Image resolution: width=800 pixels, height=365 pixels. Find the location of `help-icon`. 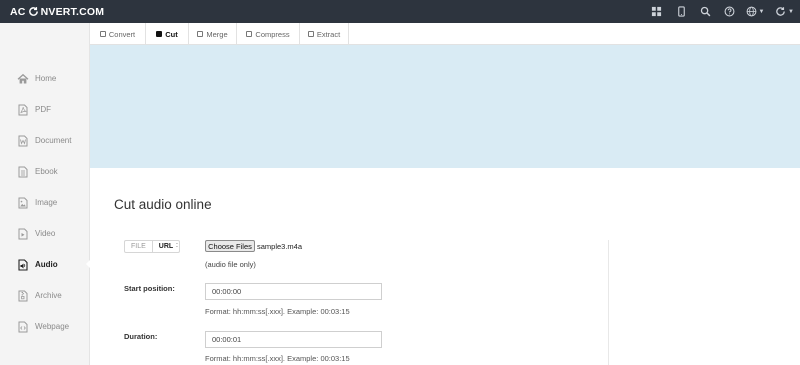

help-icon is located at coordinates (729, 11).